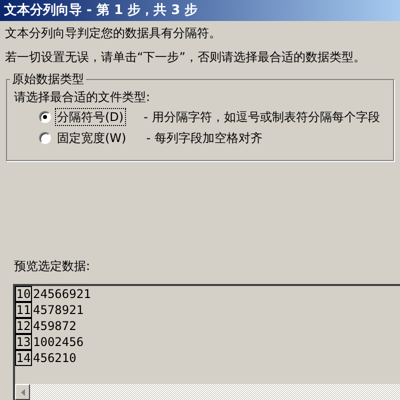 The height and width of the screenshot is (400, 400). Describe the element at coordinates (262, 117) in the screenshot. I see `option-description: - 用分隔字符，如逗号或制表符分隔每个字段` at that location.